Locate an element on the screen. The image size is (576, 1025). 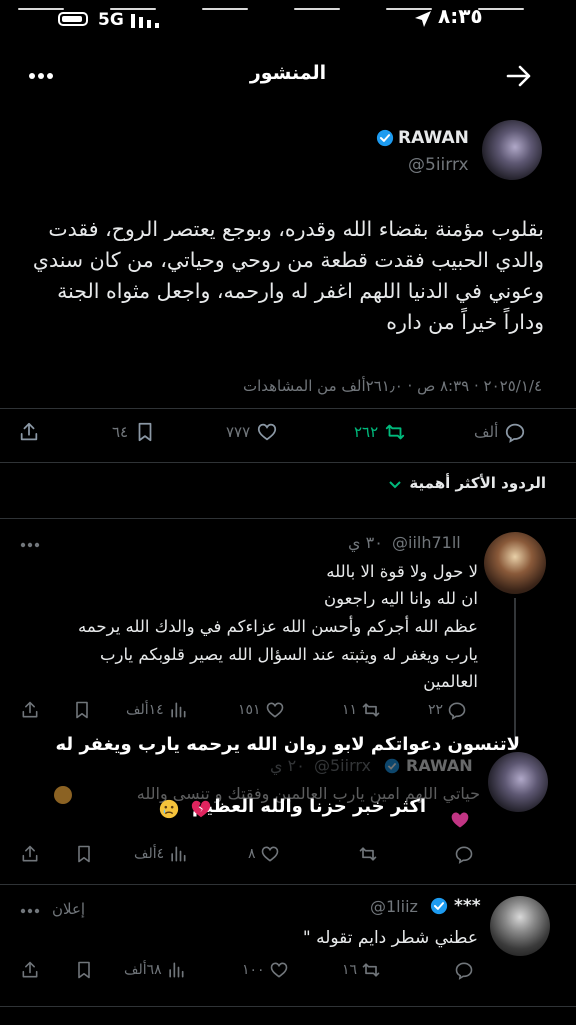
like-button: ١٠٠ is located at coordinates (265, 970).